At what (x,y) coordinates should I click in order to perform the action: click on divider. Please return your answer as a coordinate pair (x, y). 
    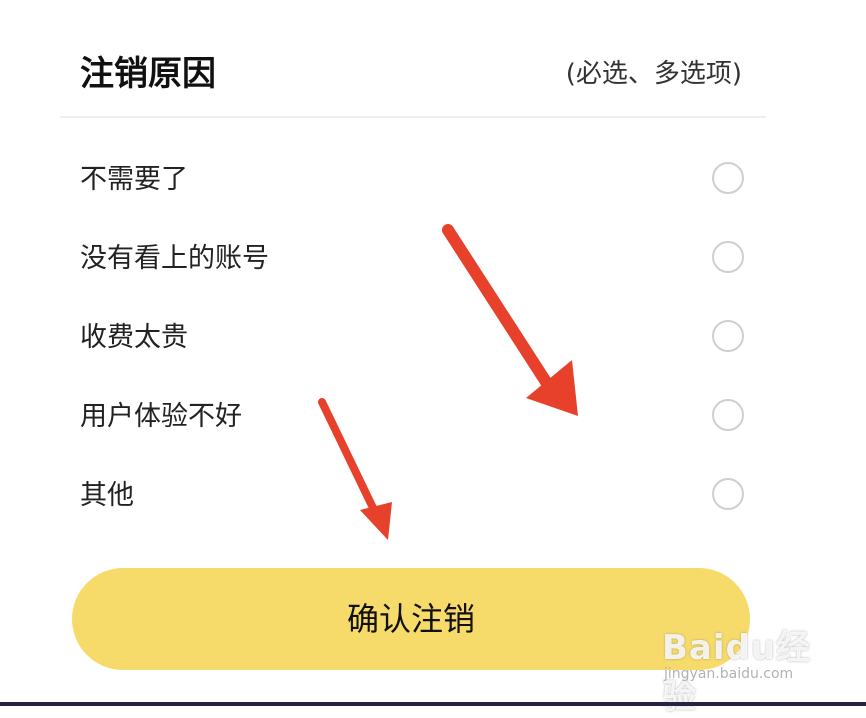
    Looking at the image, I should click on (413, 117).